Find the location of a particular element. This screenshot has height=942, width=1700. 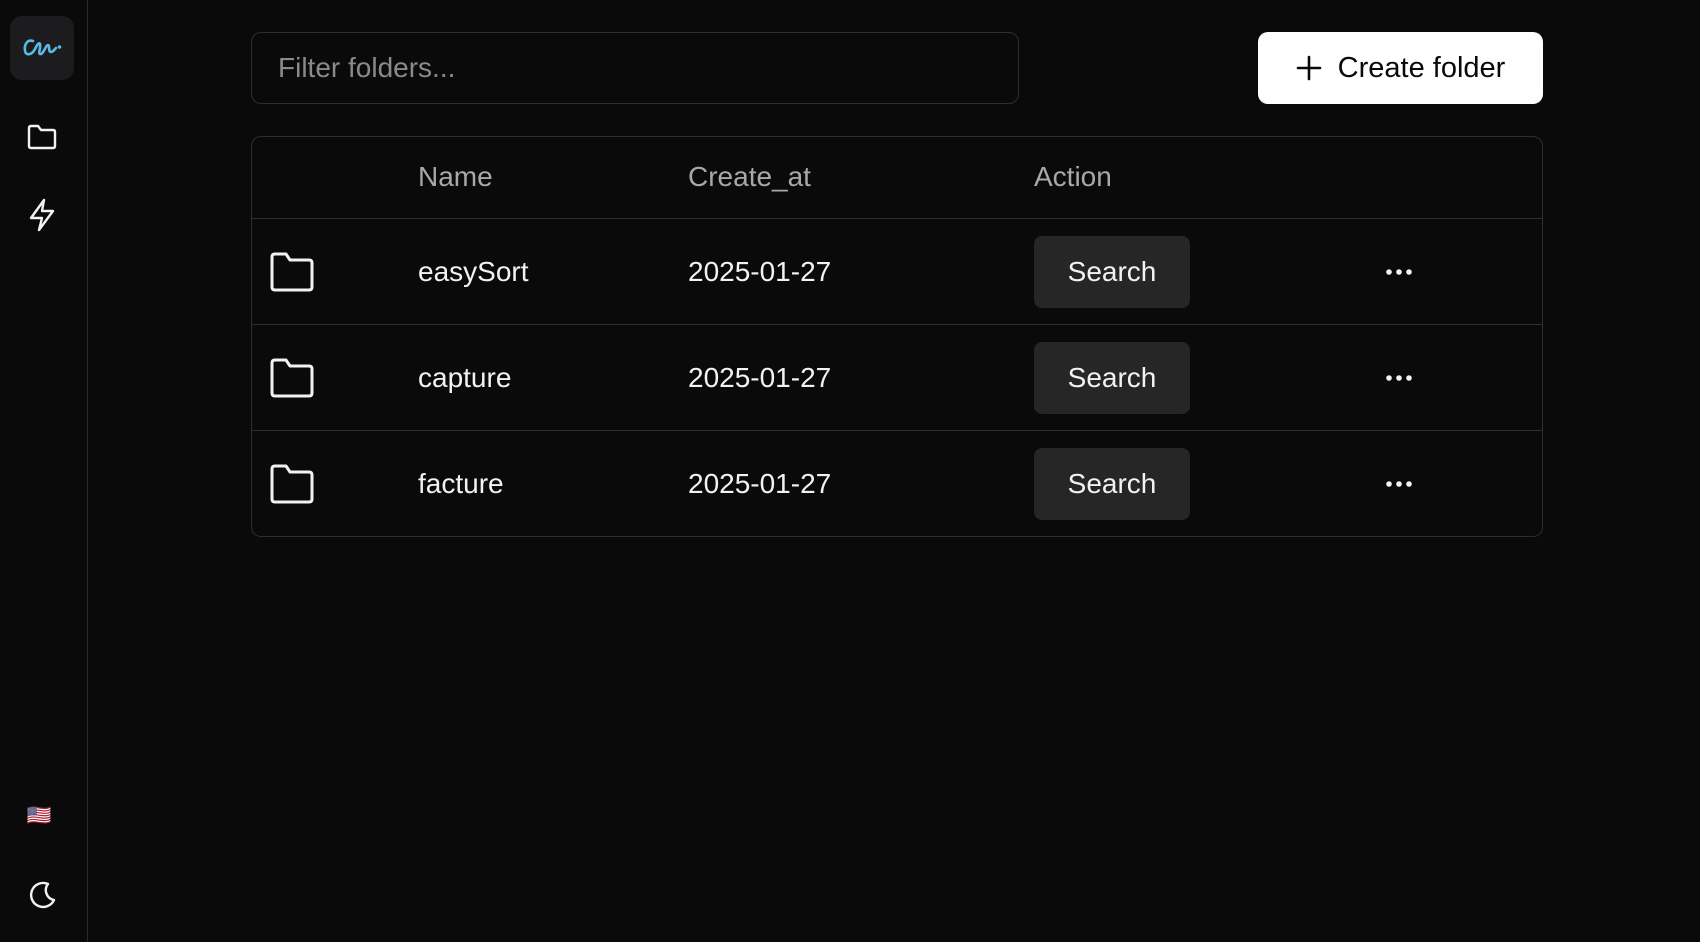

sidebar-item-automations is located at coordinates (42, 215).